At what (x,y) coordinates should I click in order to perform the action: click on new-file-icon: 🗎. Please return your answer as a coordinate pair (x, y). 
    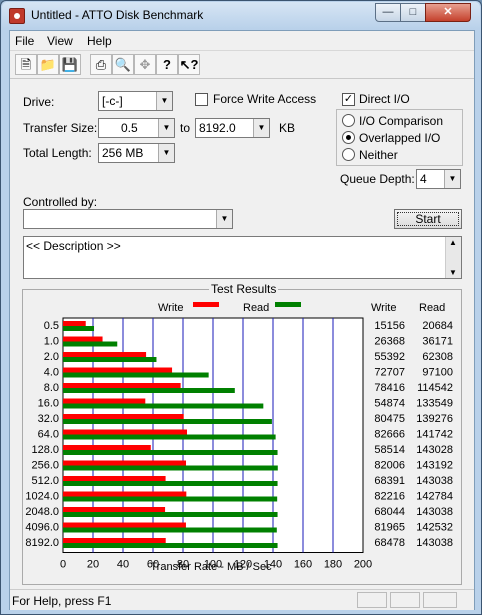
    Looking at the image, I should click on (26, 64).